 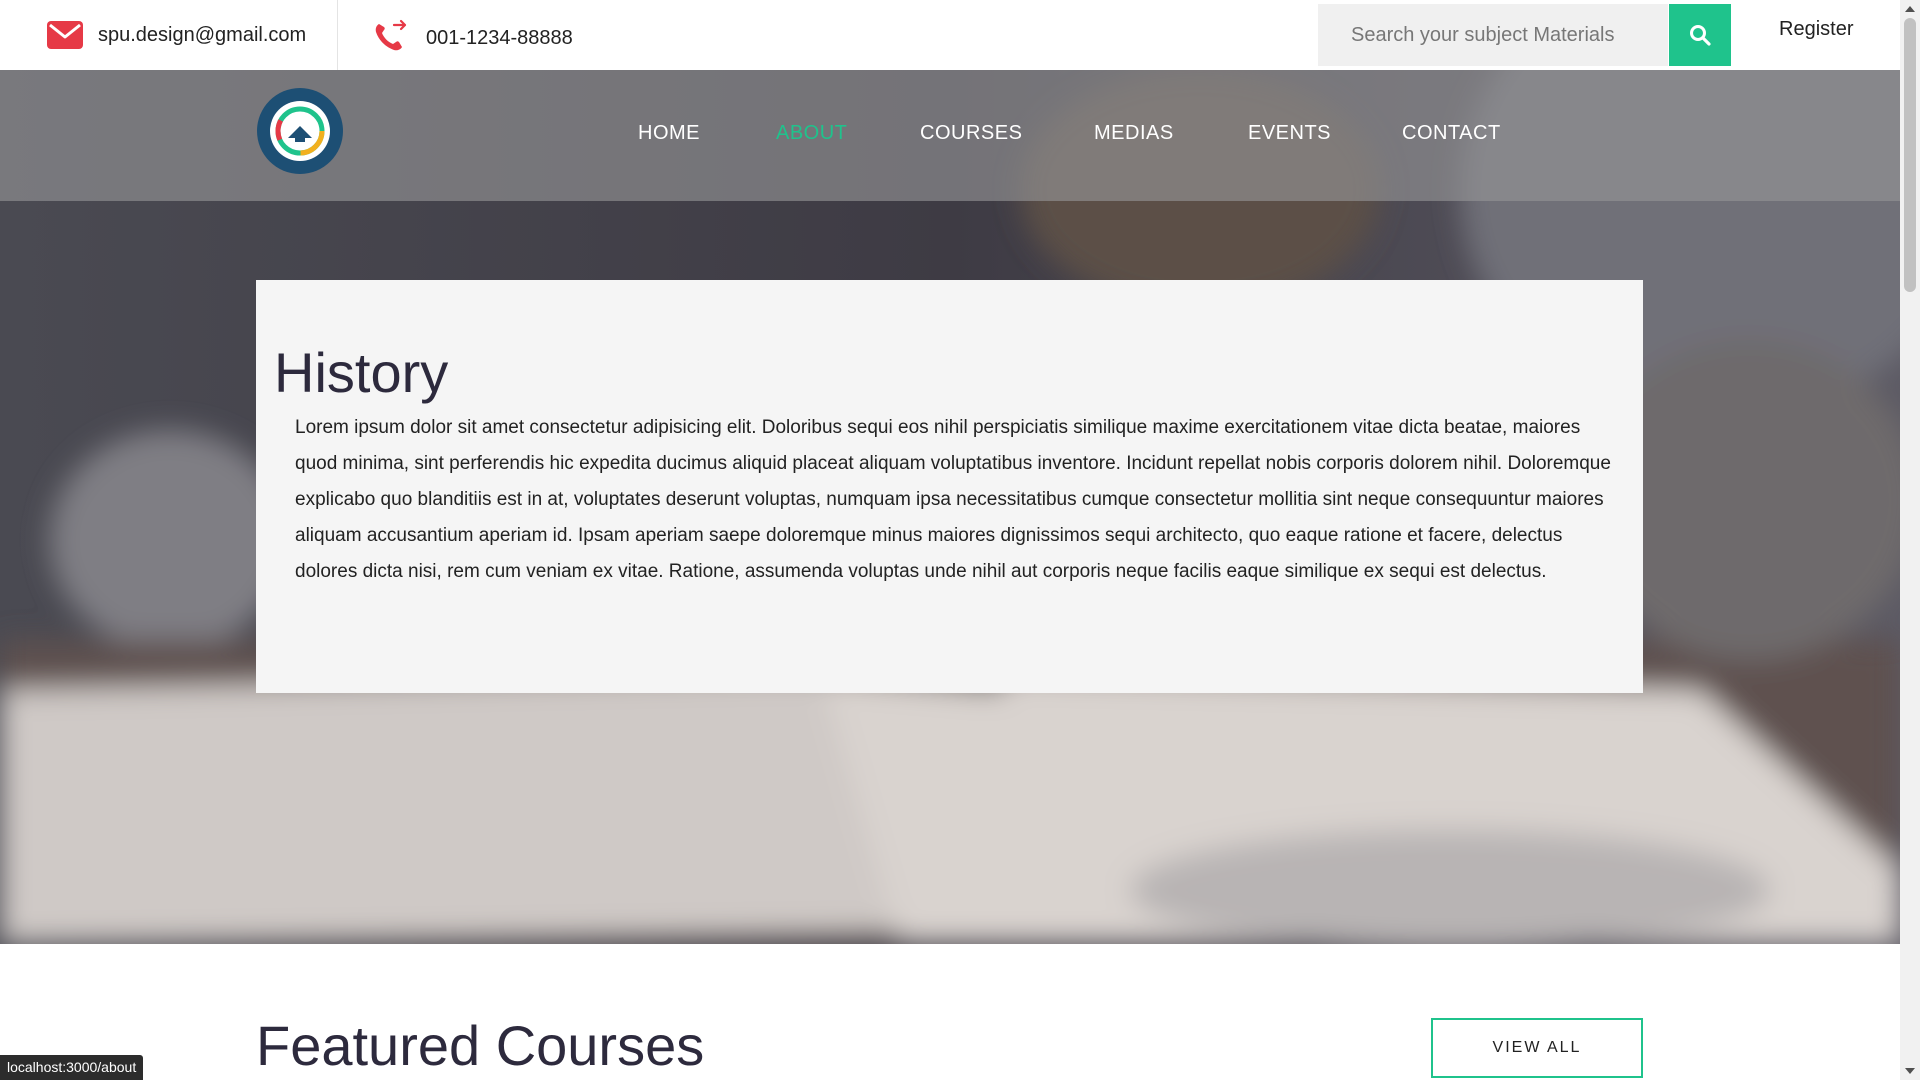 I want to click on nav-home: HOME, so click(x=669, y=133).